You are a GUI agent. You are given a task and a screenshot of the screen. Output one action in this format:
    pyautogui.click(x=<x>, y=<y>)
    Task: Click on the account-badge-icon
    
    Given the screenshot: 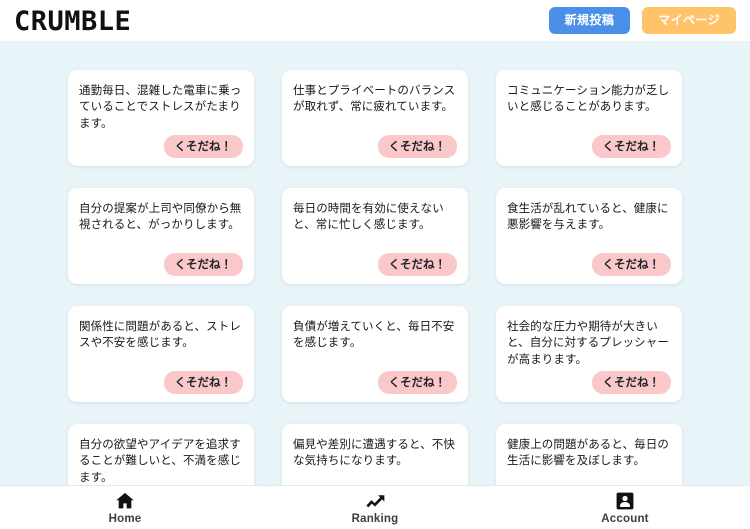 What is the action you would take?
    pyautogui.click(x=625, y=501)
    